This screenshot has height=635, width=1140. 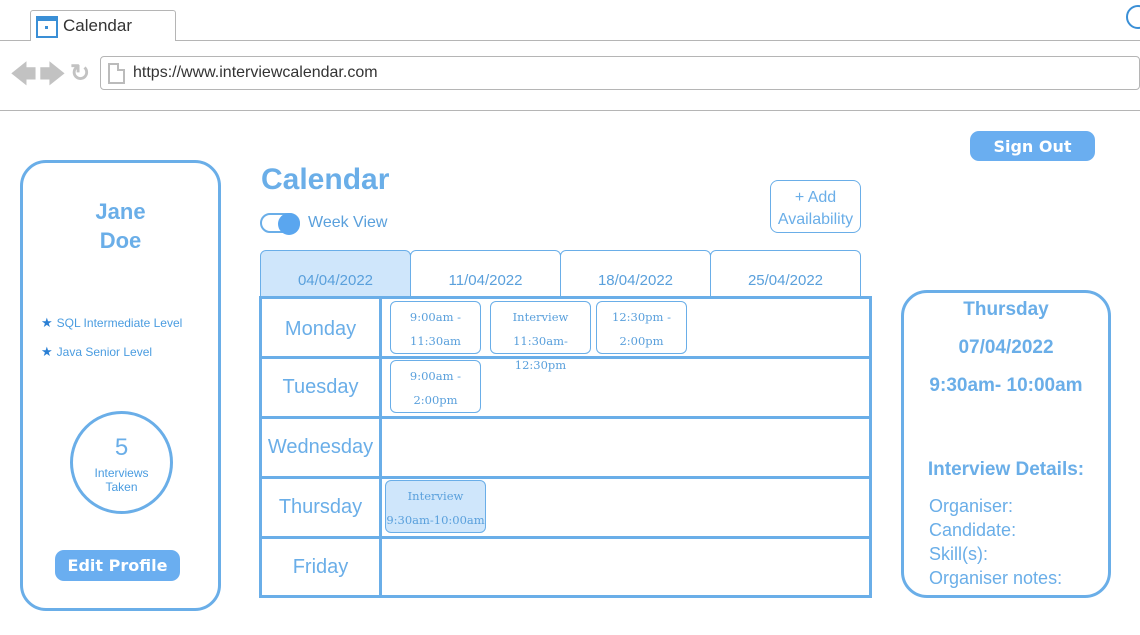 I want to click on browser-tab: Calendar, so click(x=103, y=25).